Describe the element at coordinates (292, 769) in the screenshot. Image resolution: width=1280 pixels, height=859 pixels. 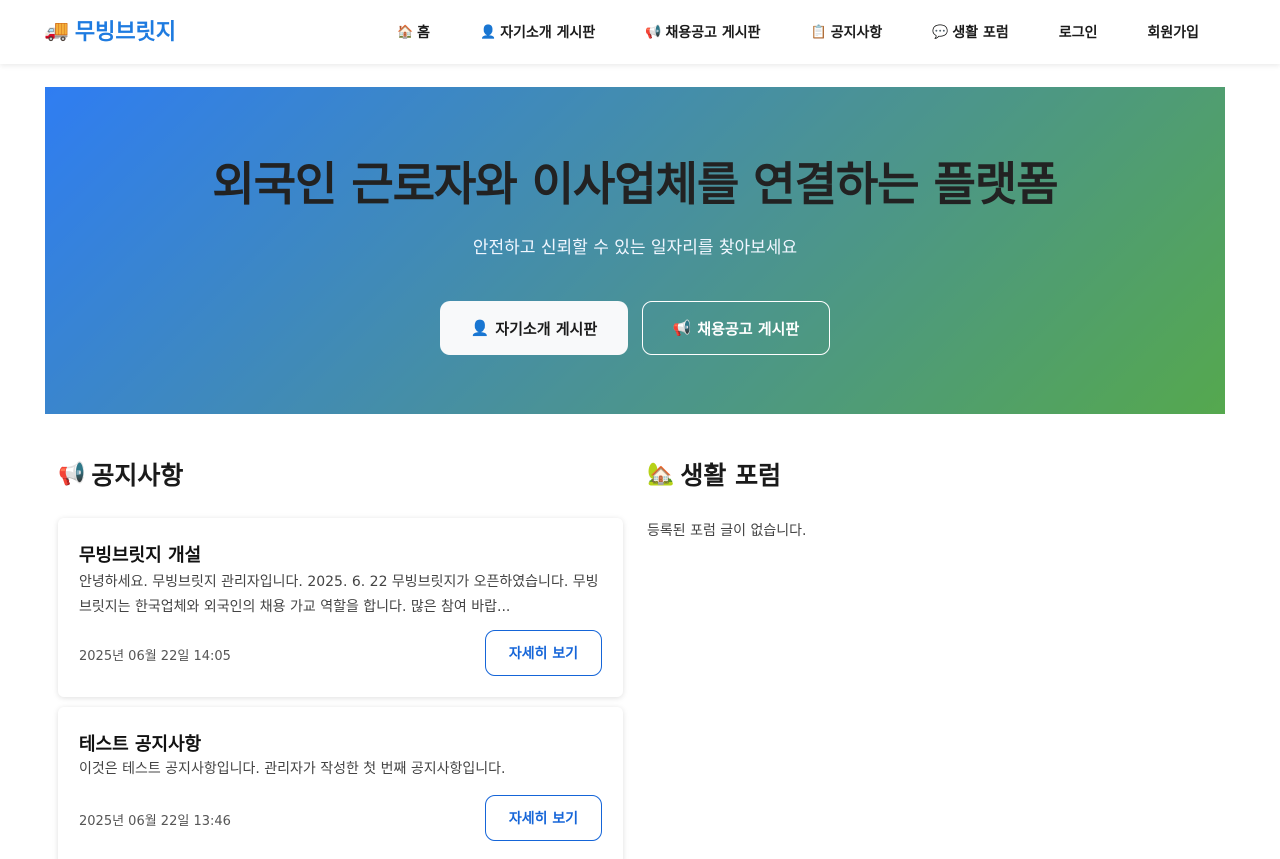
I see `notice-excerpt: 이것은 테스트 공지사항입니다. 관리자가 작성한 첫 번째 공지사항입니다.` at that location.